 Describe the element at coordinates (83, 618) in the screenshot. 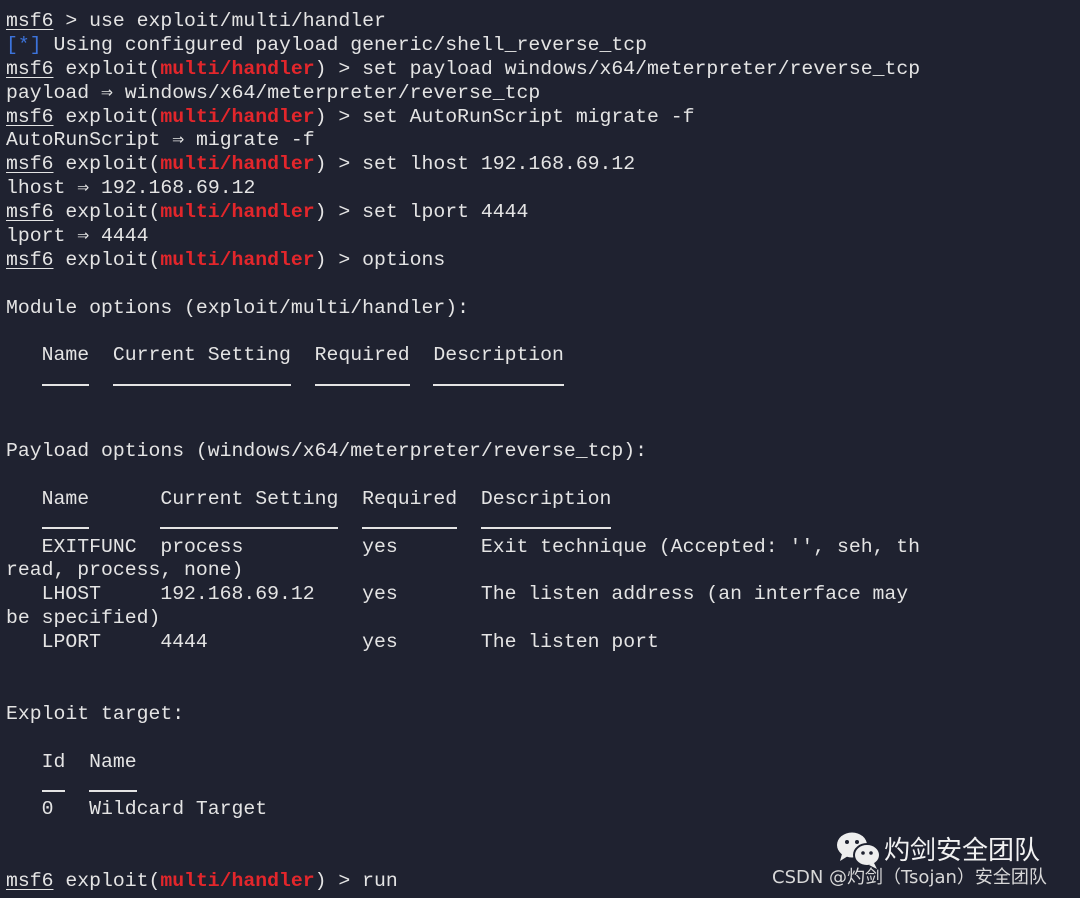

I see `terminal-line: be specified)` at that location.